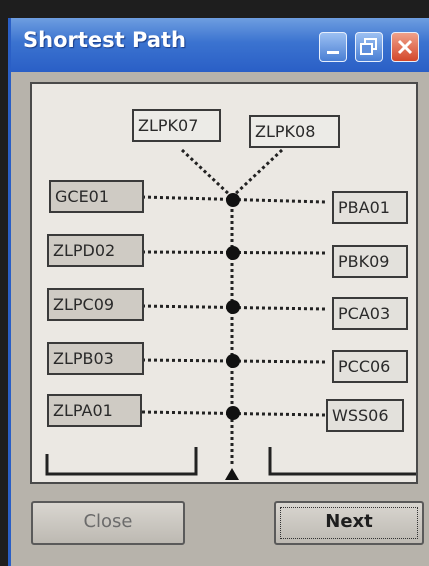  Describe the element at coordinates (370, 313) in the screenshot. I see `node-pca03: PCA03` at that location.